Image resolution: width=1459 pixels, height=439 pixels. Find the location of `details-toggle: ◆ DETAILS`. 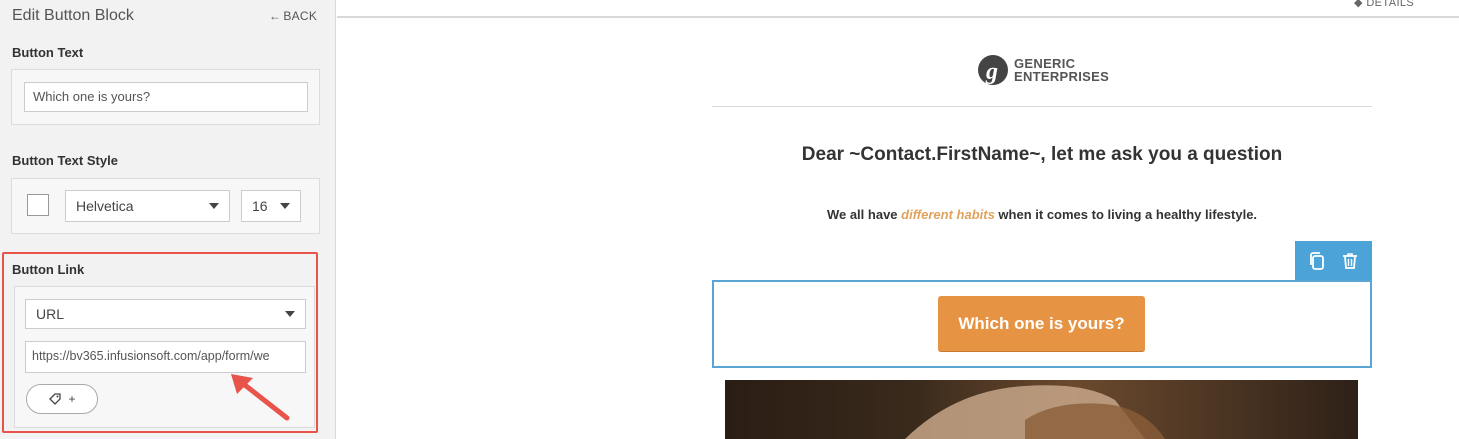

details-toggle: ◆ DETAILS is located at coordinates (1384, 4).